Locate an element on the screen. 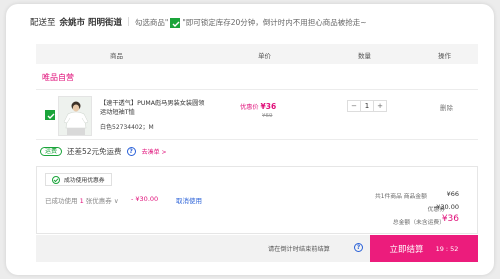  checkout-footer: 请在倒计时结束前结算 ? 立即结算 19 : 52 is located at coordinates (257, 248).